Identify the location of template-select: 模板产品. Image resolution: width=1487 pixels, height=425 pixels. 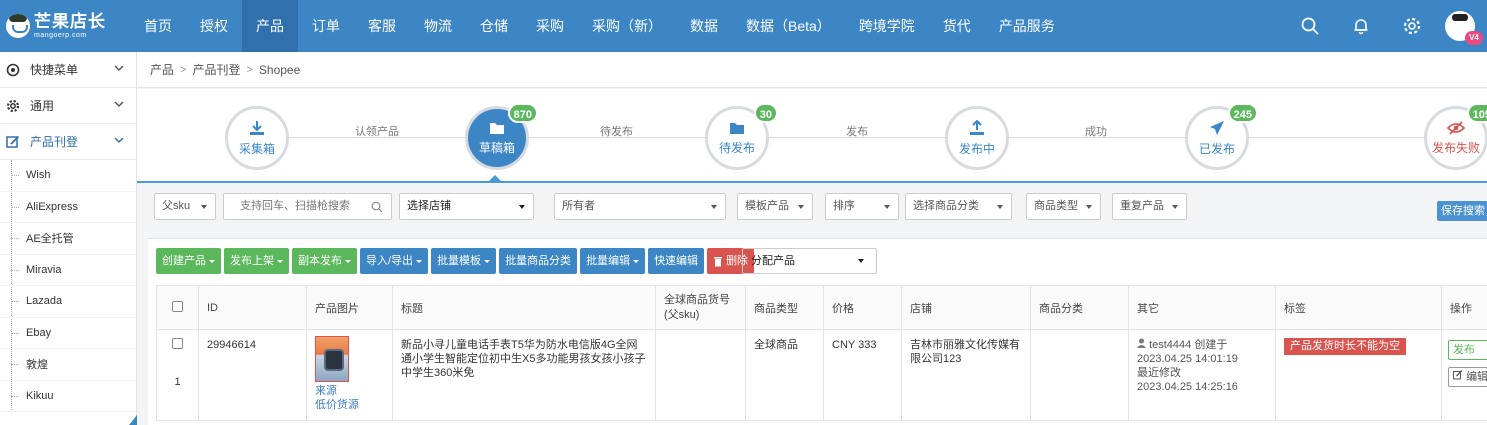
(775, 206).